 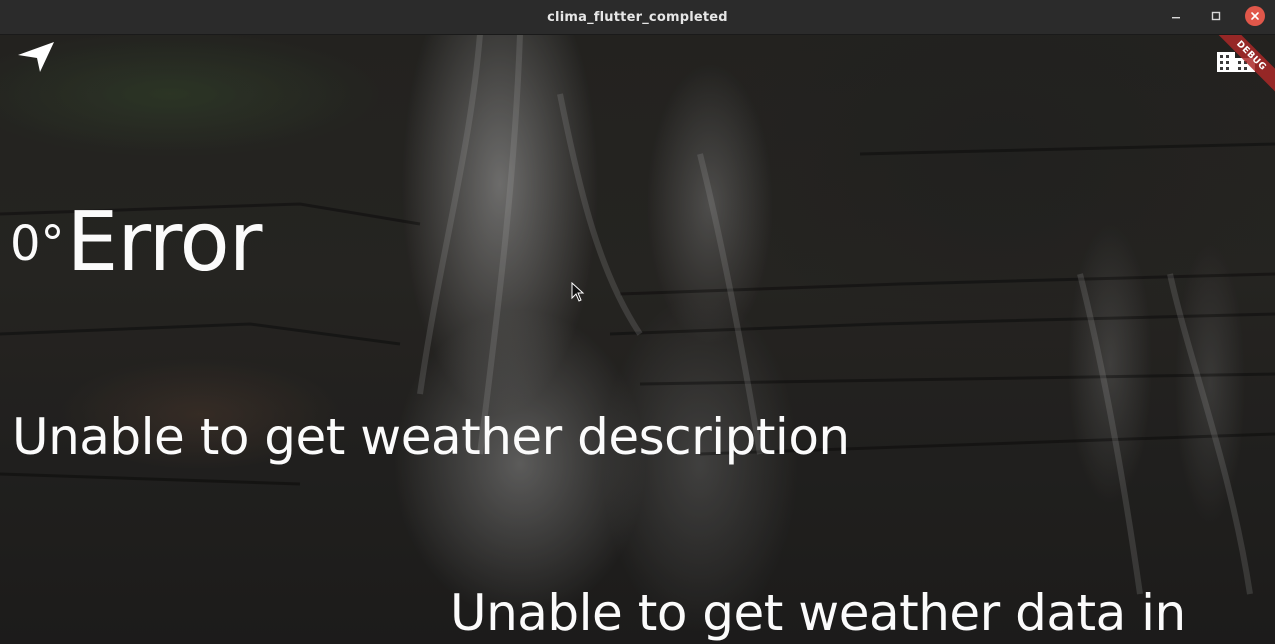 I want to click on temperature-value: 0°, so click(x=37, y=244).